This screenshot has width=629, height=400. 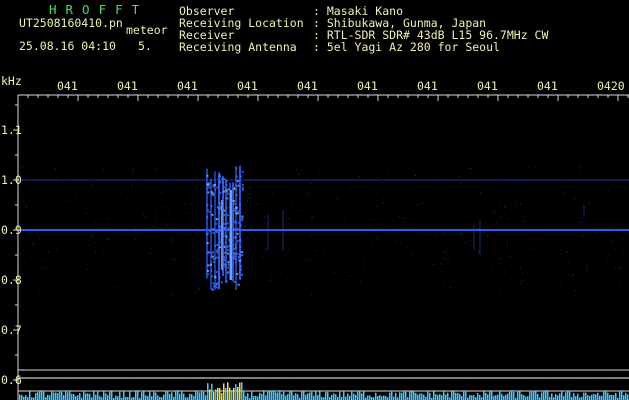 What do you see at coordinates (71, 23) in the screenshot?
I see `filename-label: UT2508160410.pn` at bounding box center [71, 23].